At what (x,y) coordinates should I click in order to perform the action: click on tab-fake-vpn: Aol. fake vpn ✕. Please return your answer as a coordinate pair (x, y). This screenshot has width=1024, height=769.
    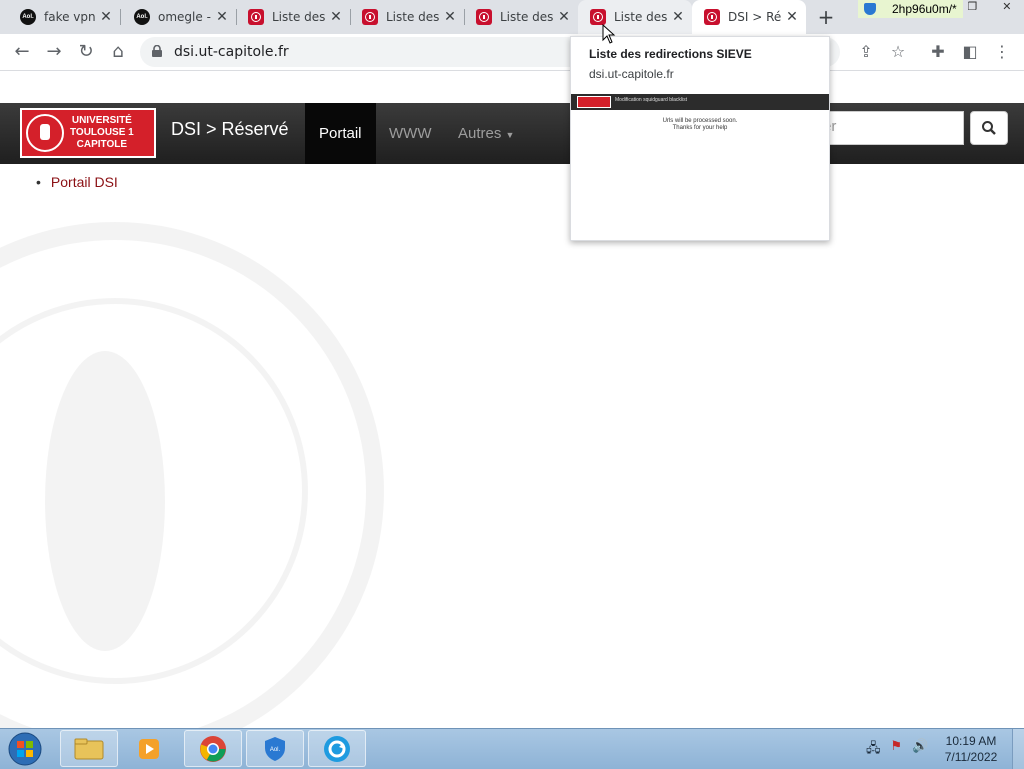
    Looking at the image, I should click on (60, 17).